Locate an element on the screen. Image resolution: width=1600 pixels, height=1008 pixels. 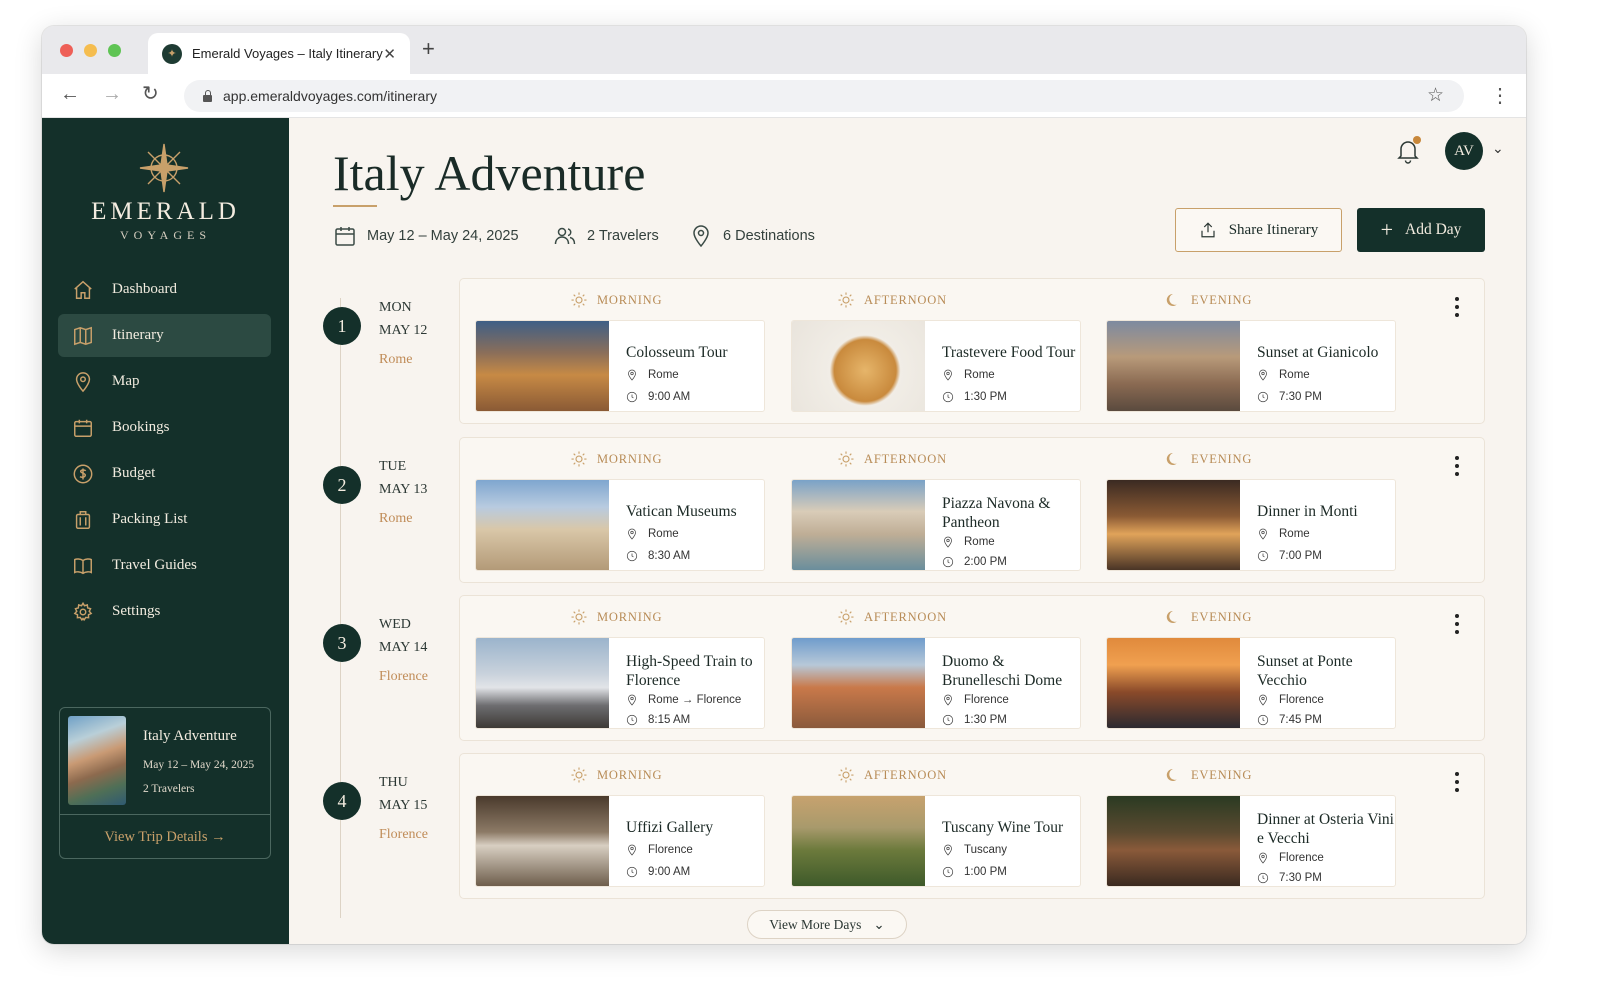
divider is located at coordinates (165, 814).